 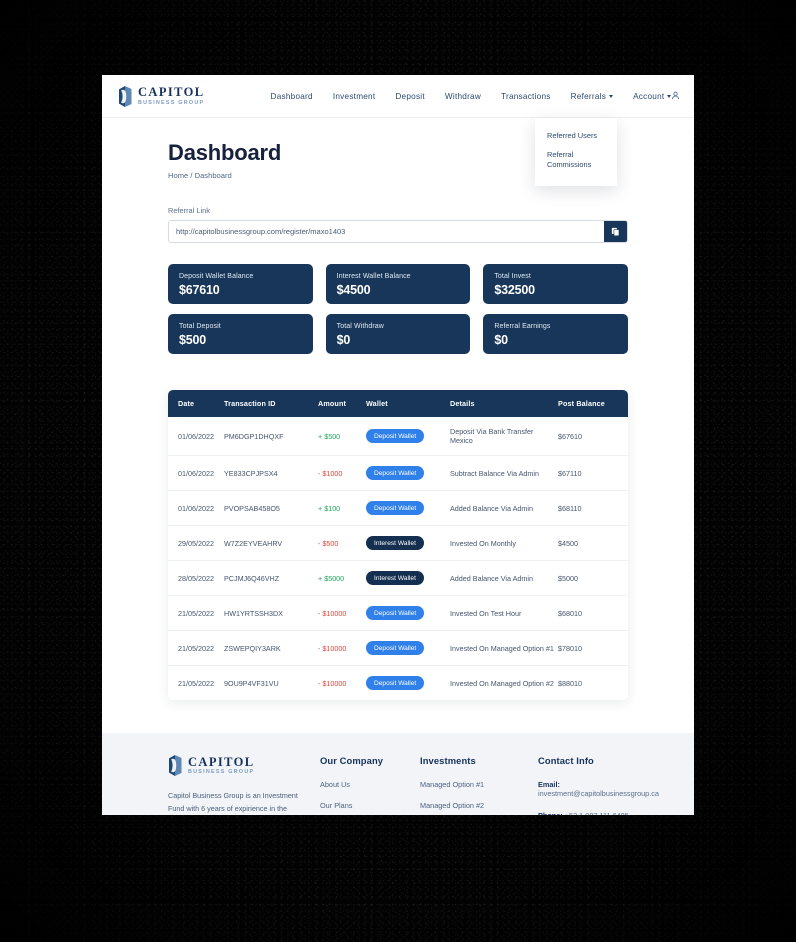 I want to click on cell-wallet: Interest Wallet, so click(x=408, y=543).